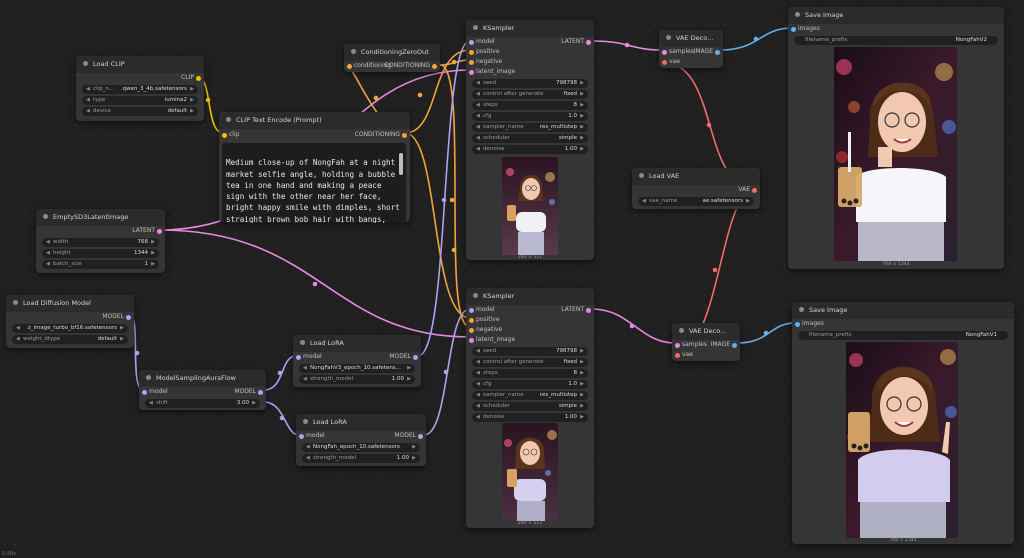  Describe the element at coordinates (70, 317) in the screenshot. I see `output-port-model: MODEL` at that location.